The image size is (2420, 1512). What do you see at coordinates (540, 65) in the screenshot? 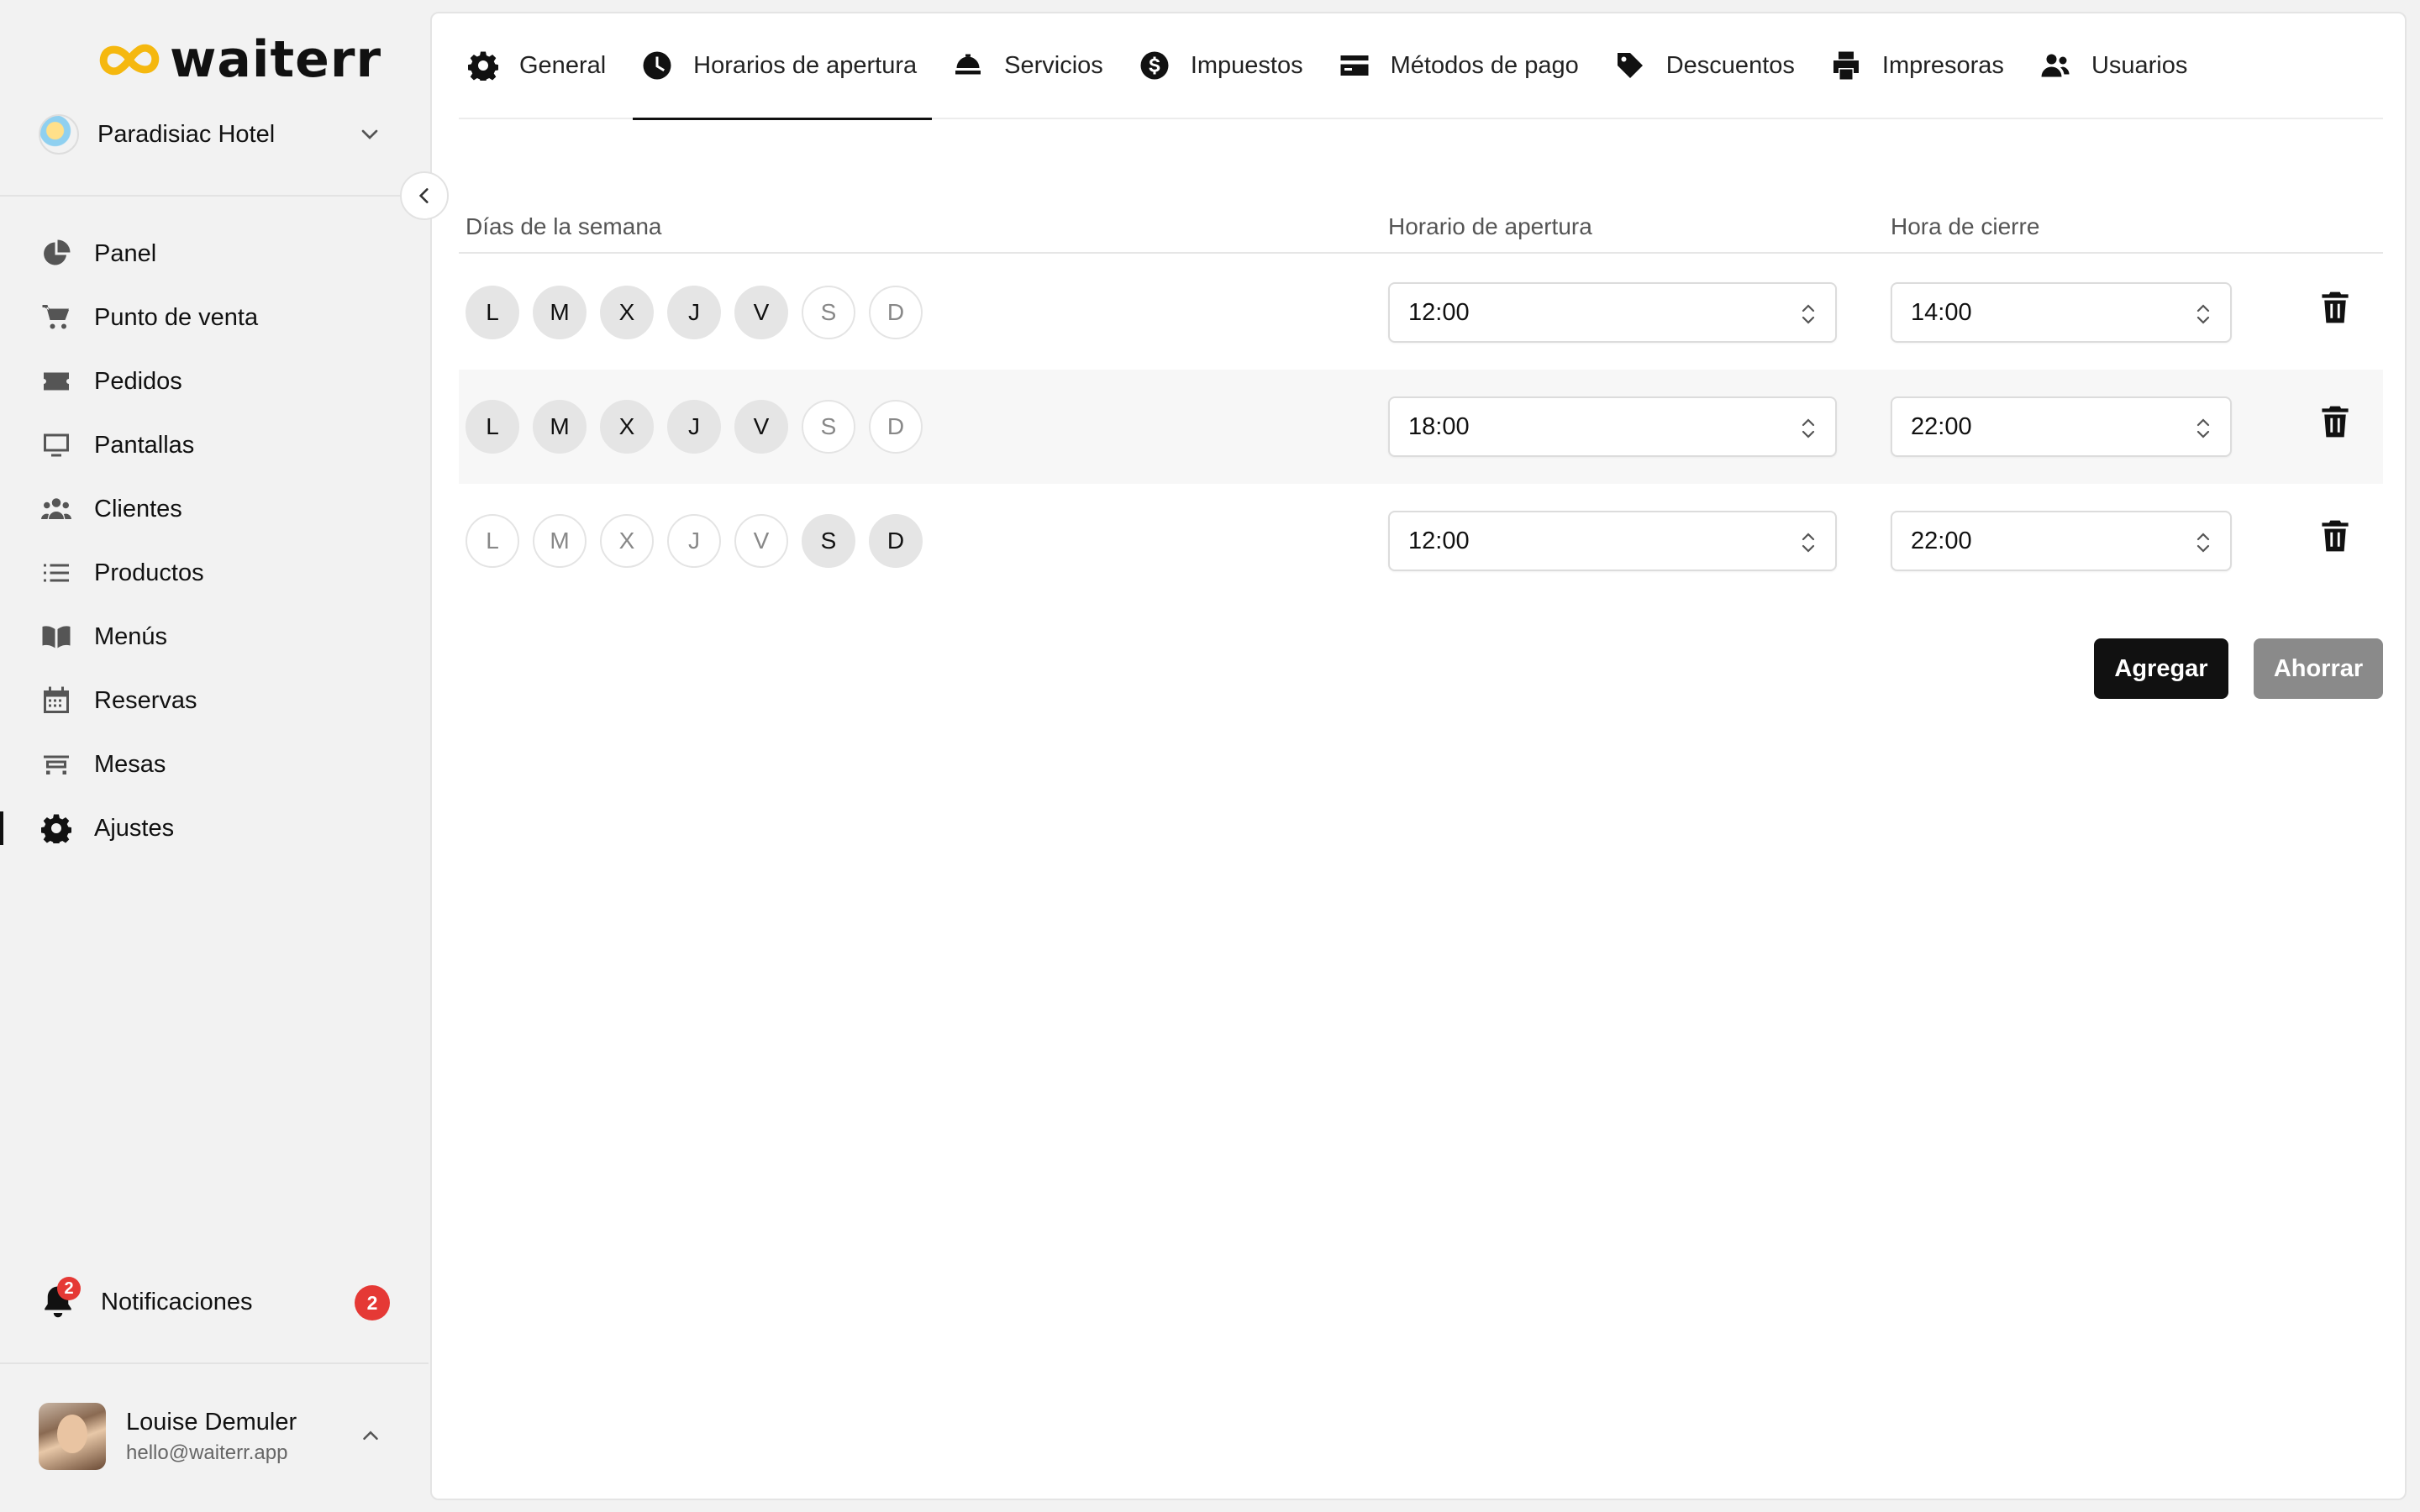
I see `tab-general: General` at bounding box center [540, 65].